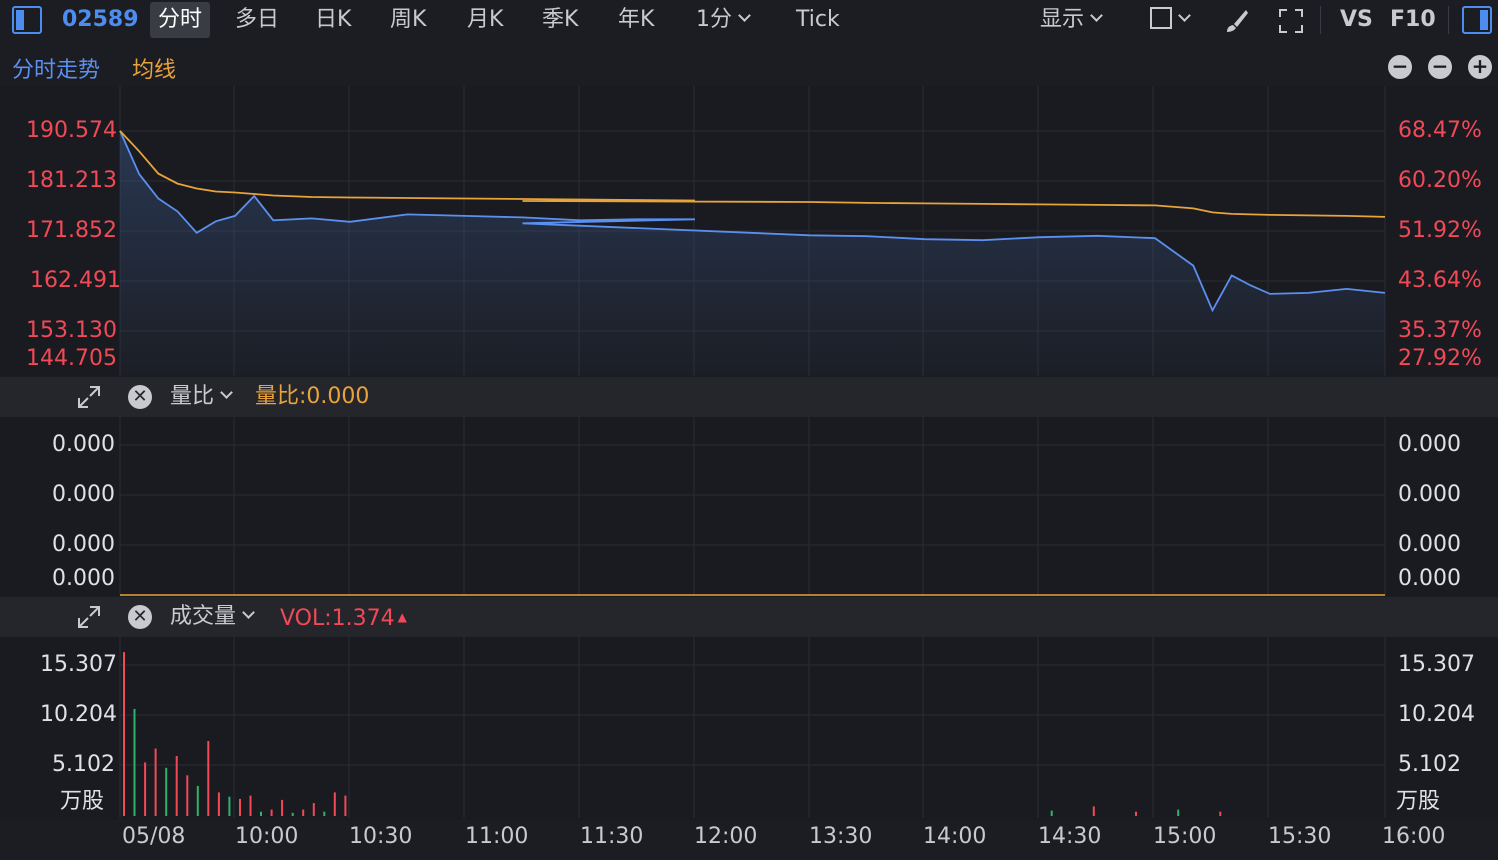 The height and width of the screenshot is (860, 1498). Describe the element at coordinates (381, 836) in the screenshot. I see `x-label: 10:30` at that location.